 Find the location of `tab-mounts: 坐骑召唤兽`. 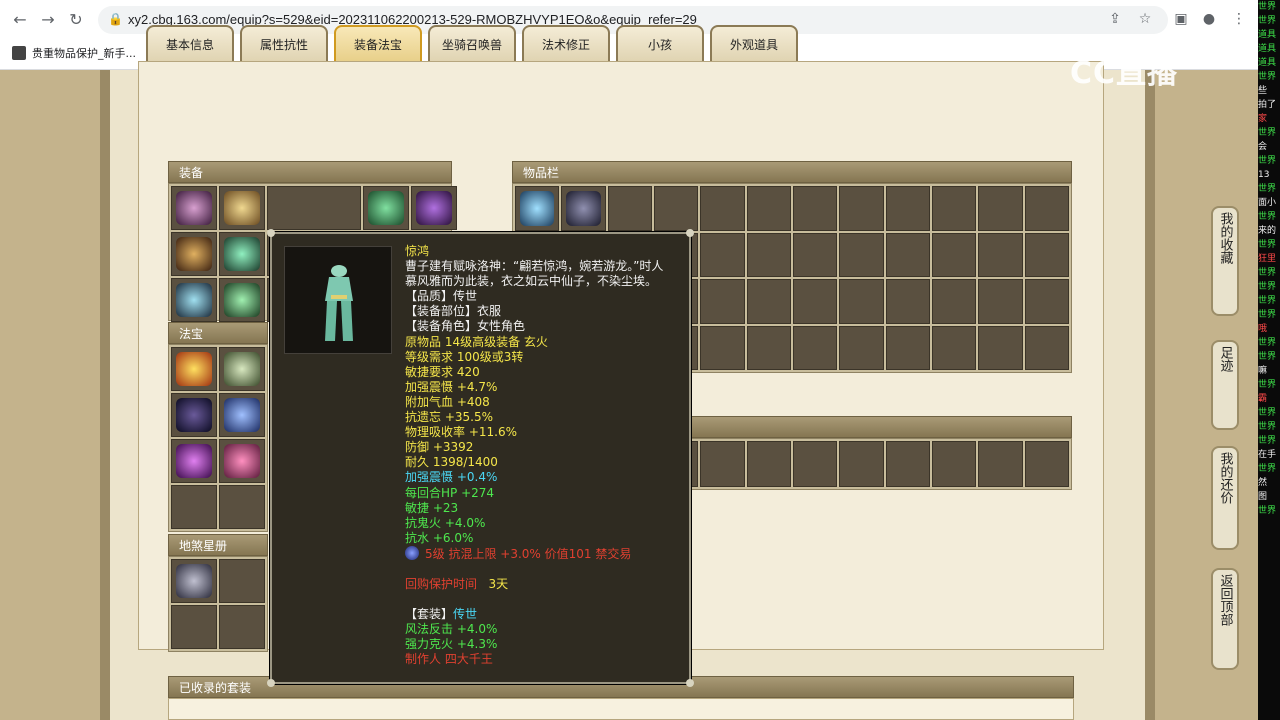

tab-mounts: 坐骑召唤兽 is located at coordinates (472, 43).